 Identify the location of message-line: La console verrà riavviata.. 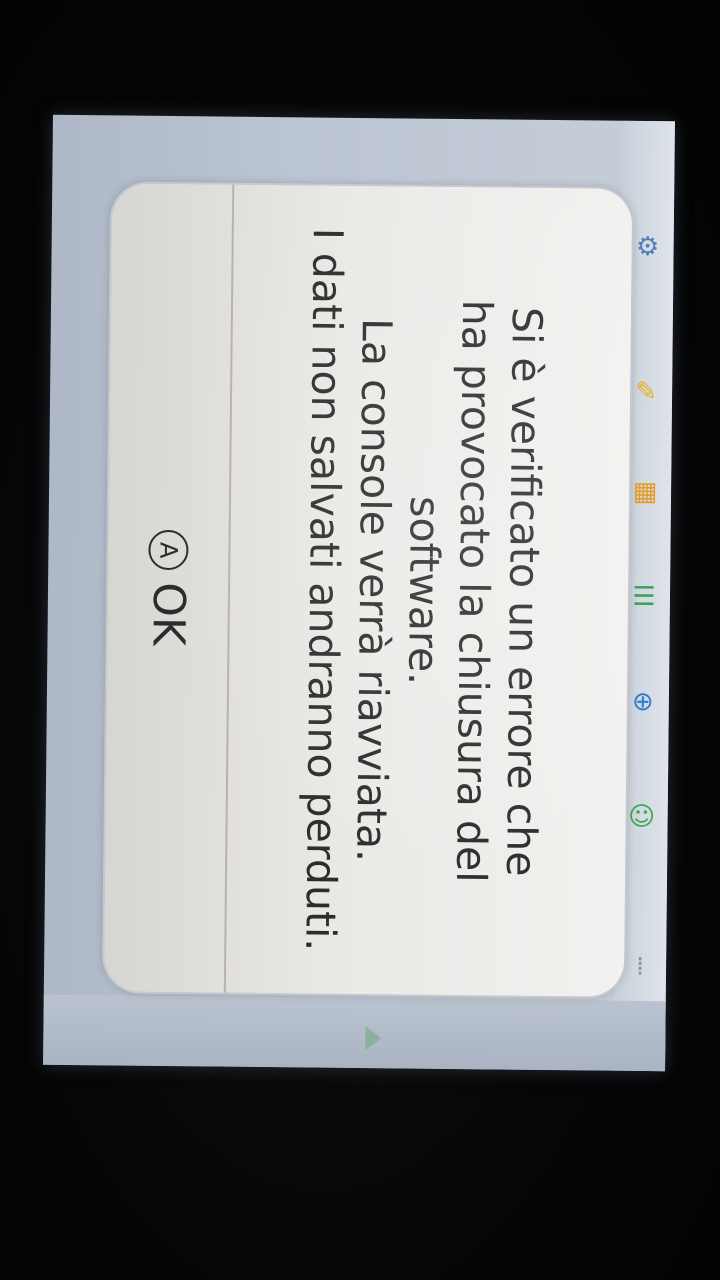
(374, 590).